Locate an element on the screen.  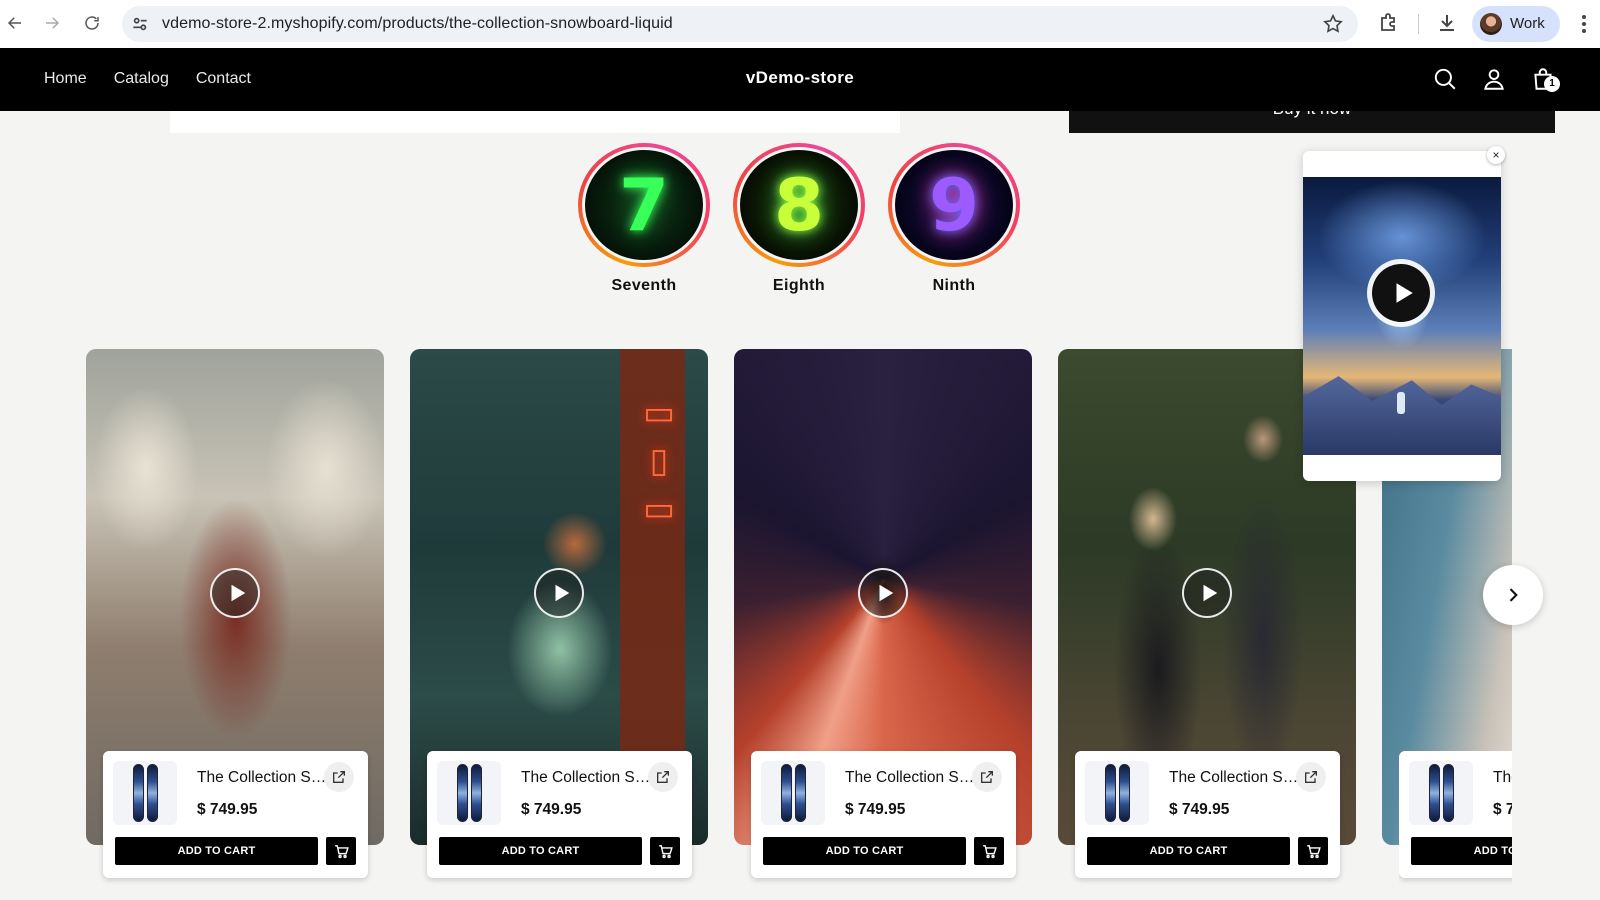
kebab-icon is located at coordinates (1584, 24).